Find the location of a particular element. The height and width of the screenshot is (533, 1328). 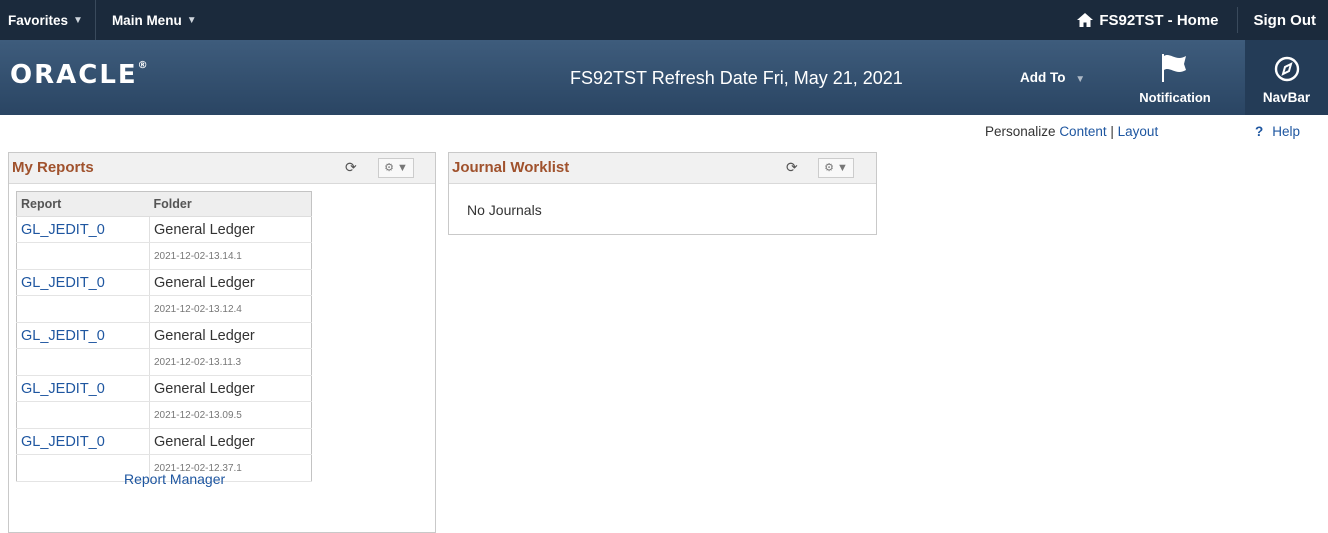

home-icon is located at coordinates (1085, 20).